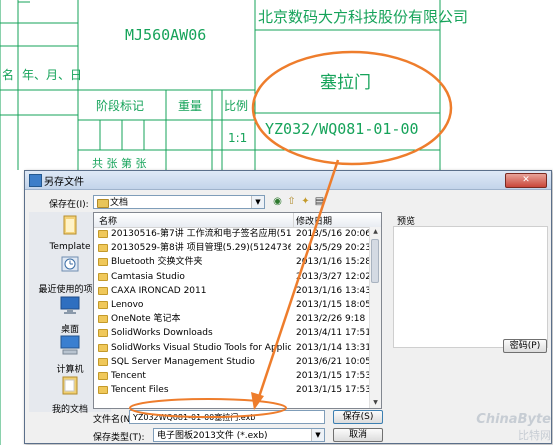 Image resolution: width=553 pixels, height=445 pixels. I want to click on watermark: ChinaByte 比特网, so click(513, 427).